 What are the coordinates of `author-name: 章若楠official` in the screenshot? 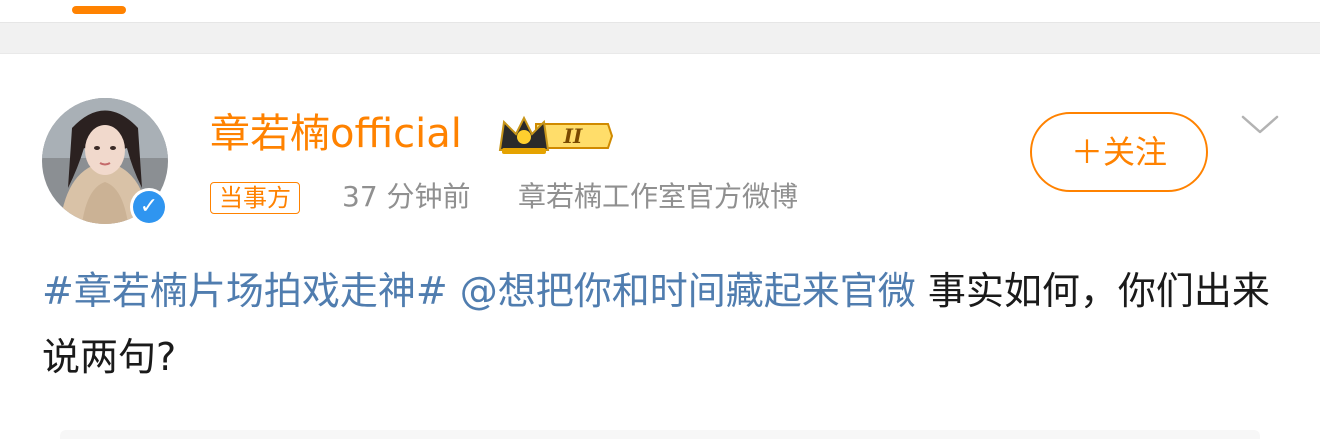 It's located at (336, 134).